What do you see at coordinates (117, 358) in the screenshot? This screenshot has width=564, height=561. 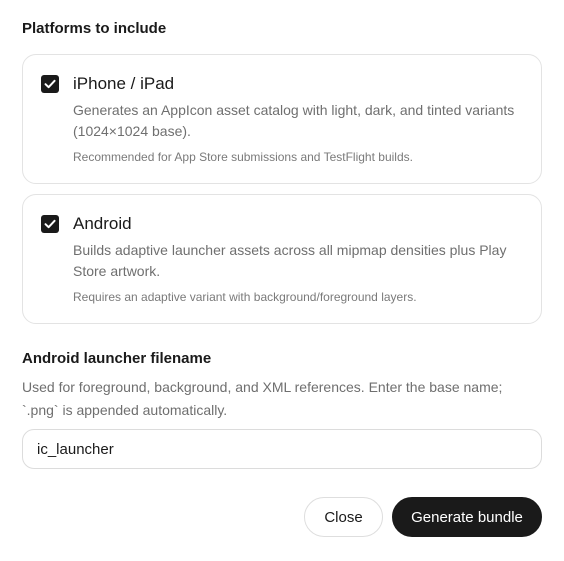 I see `filename-field-label: Android launcher filename` at bounding box center [117, 358].